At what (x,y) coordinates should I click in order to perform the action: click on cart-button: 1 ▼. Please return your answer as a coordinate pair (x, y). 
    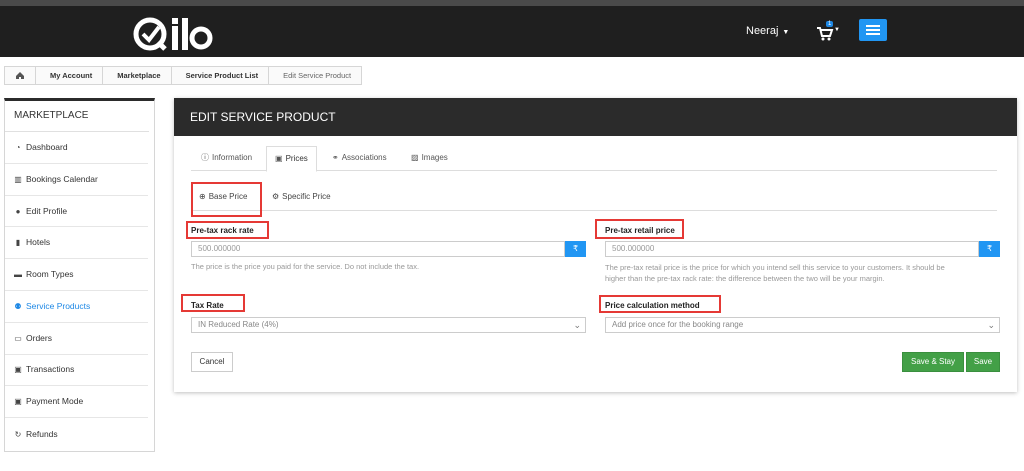
    Looking at the image, I should click on (828, 32).